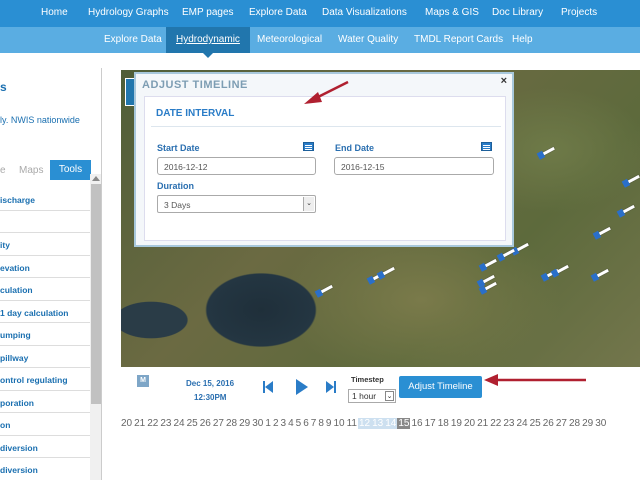 Image resolution: width=640 pixels, height=480 pixels. I want to click on list-item: 1 day calculation, so click(45, 312).